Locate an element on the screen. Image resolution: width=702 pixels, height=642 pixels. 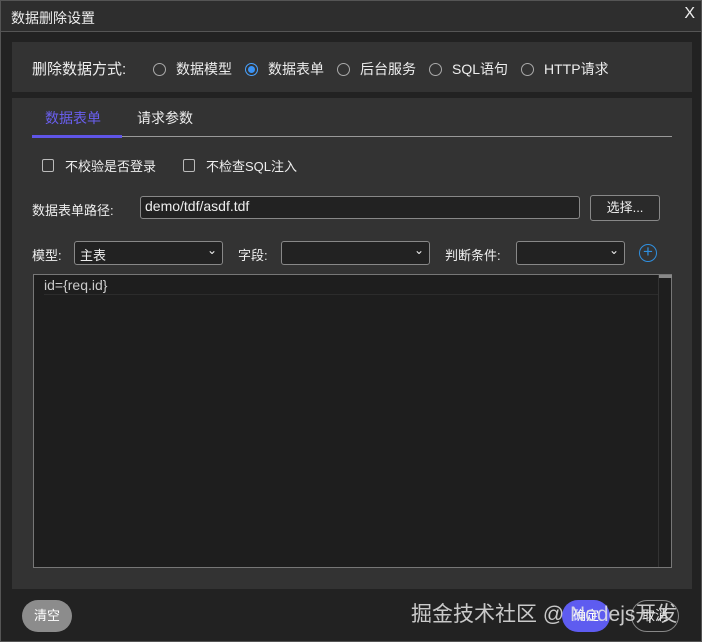
close-icon: X is located at coordinates (689, 14).